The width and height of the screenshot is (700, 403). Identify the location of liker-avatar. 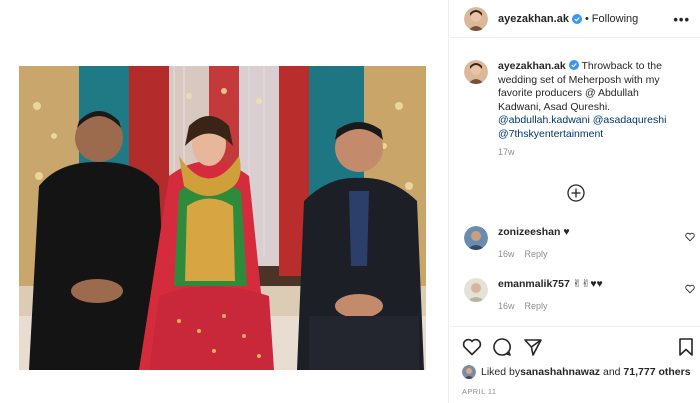
(469, 372).